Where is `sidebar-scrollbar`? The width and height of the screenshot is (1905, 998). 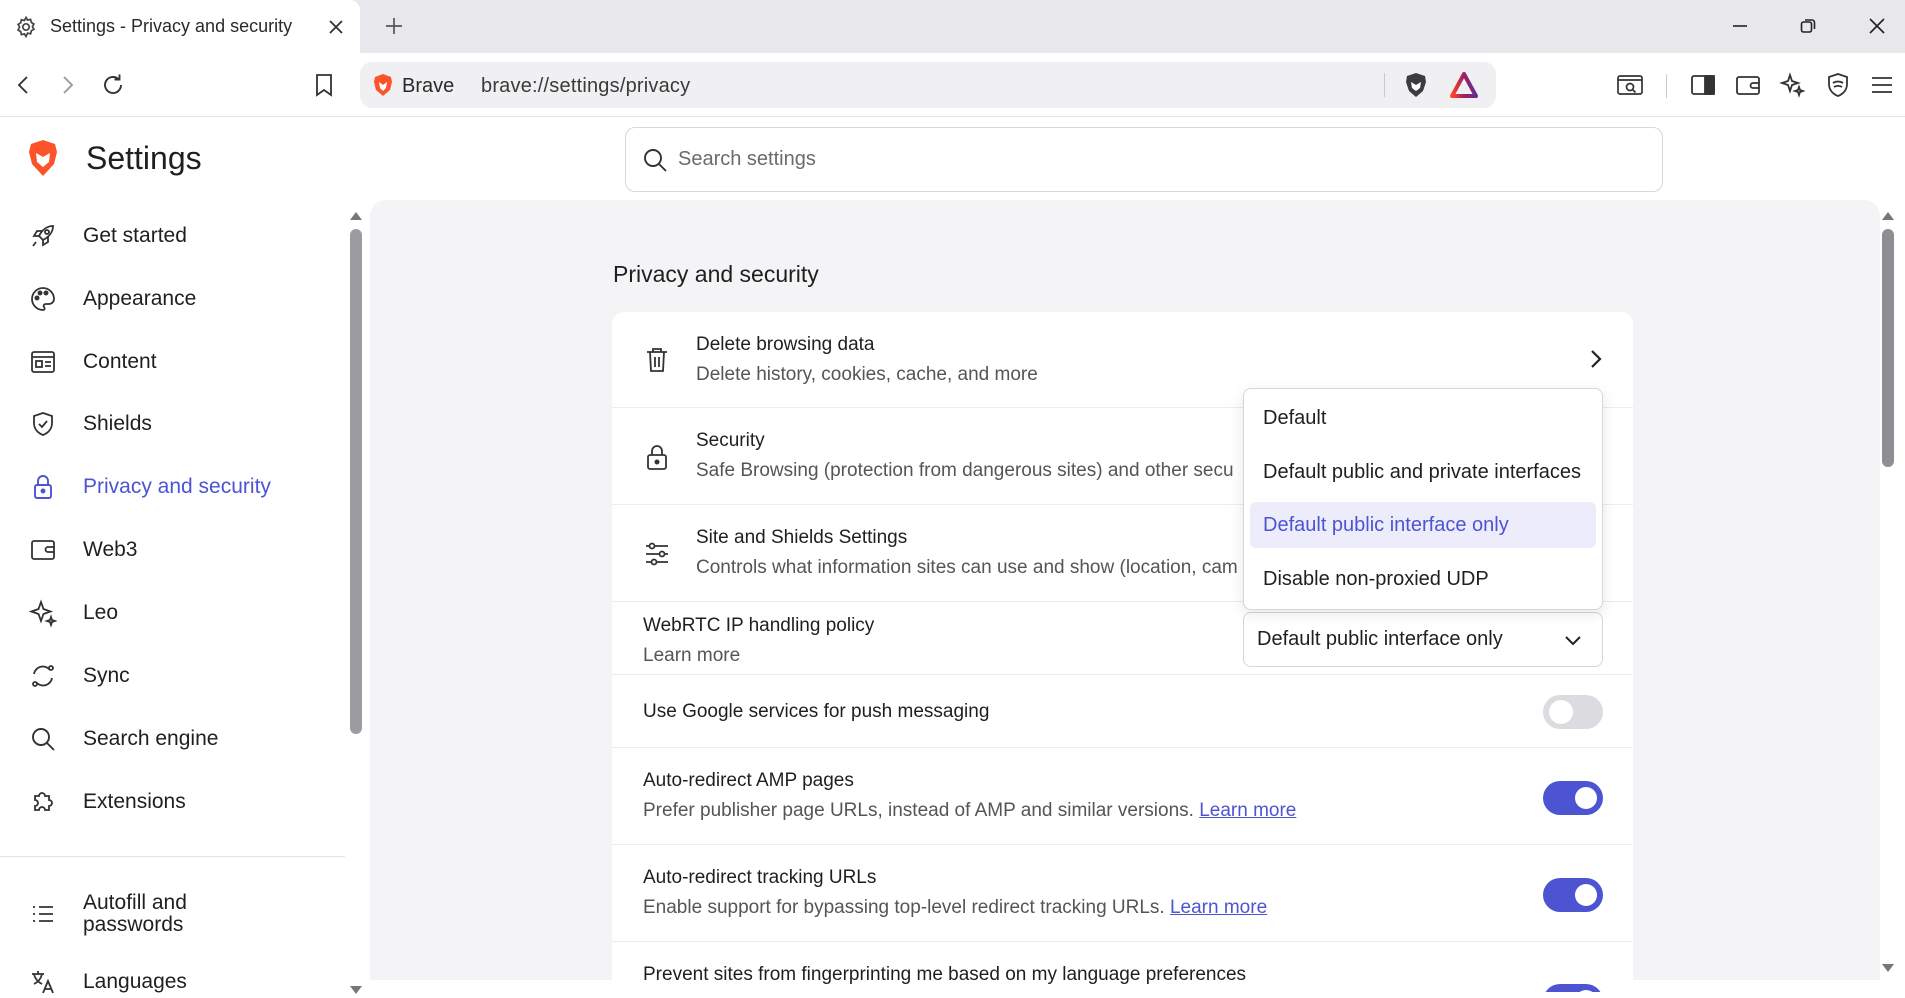 sidebar-scrollbar is located at coordinates (356, 602).